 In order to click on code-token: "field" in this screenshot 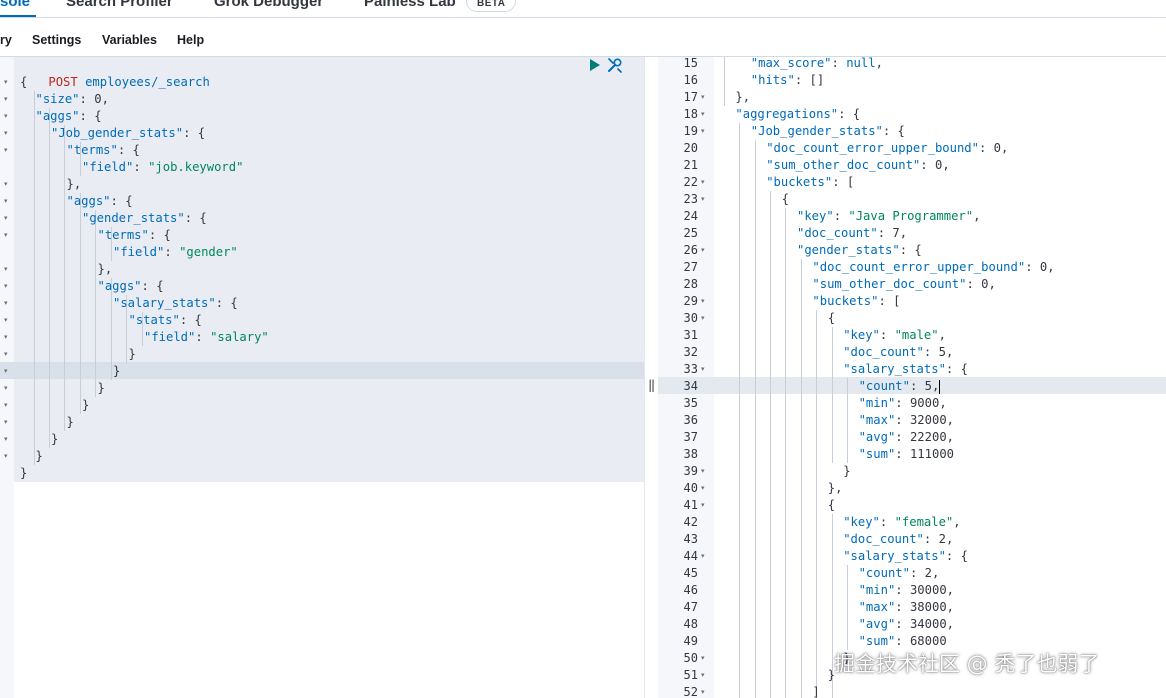, I will do `click(139, 252)`.